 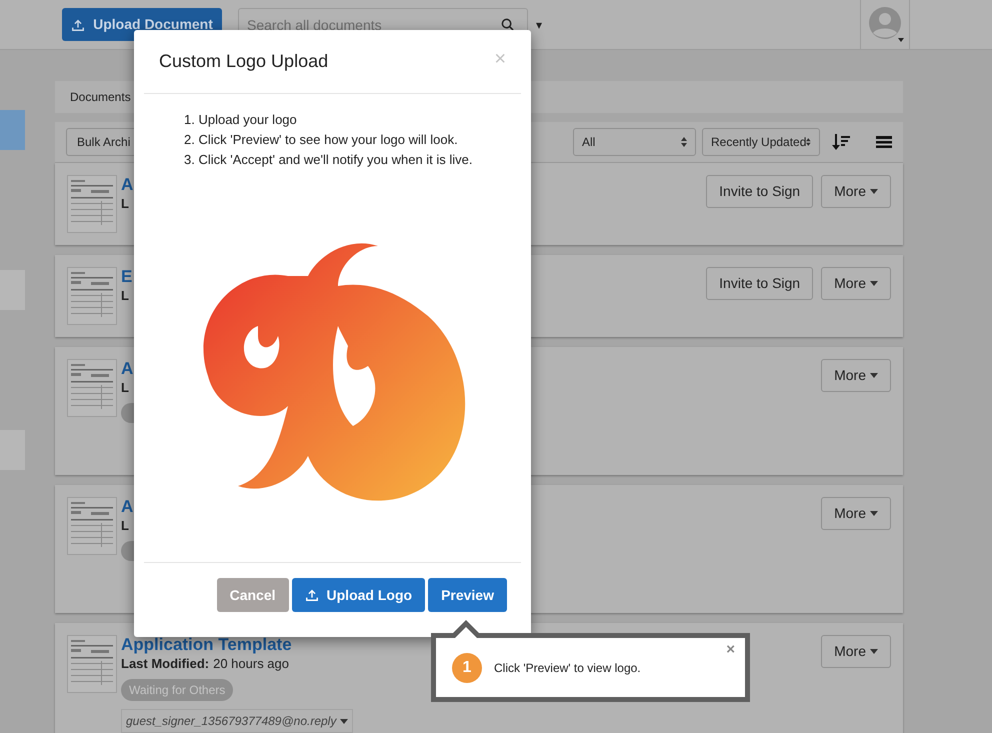 I want to click on sort-order-icon, so click(x=841, y=142).